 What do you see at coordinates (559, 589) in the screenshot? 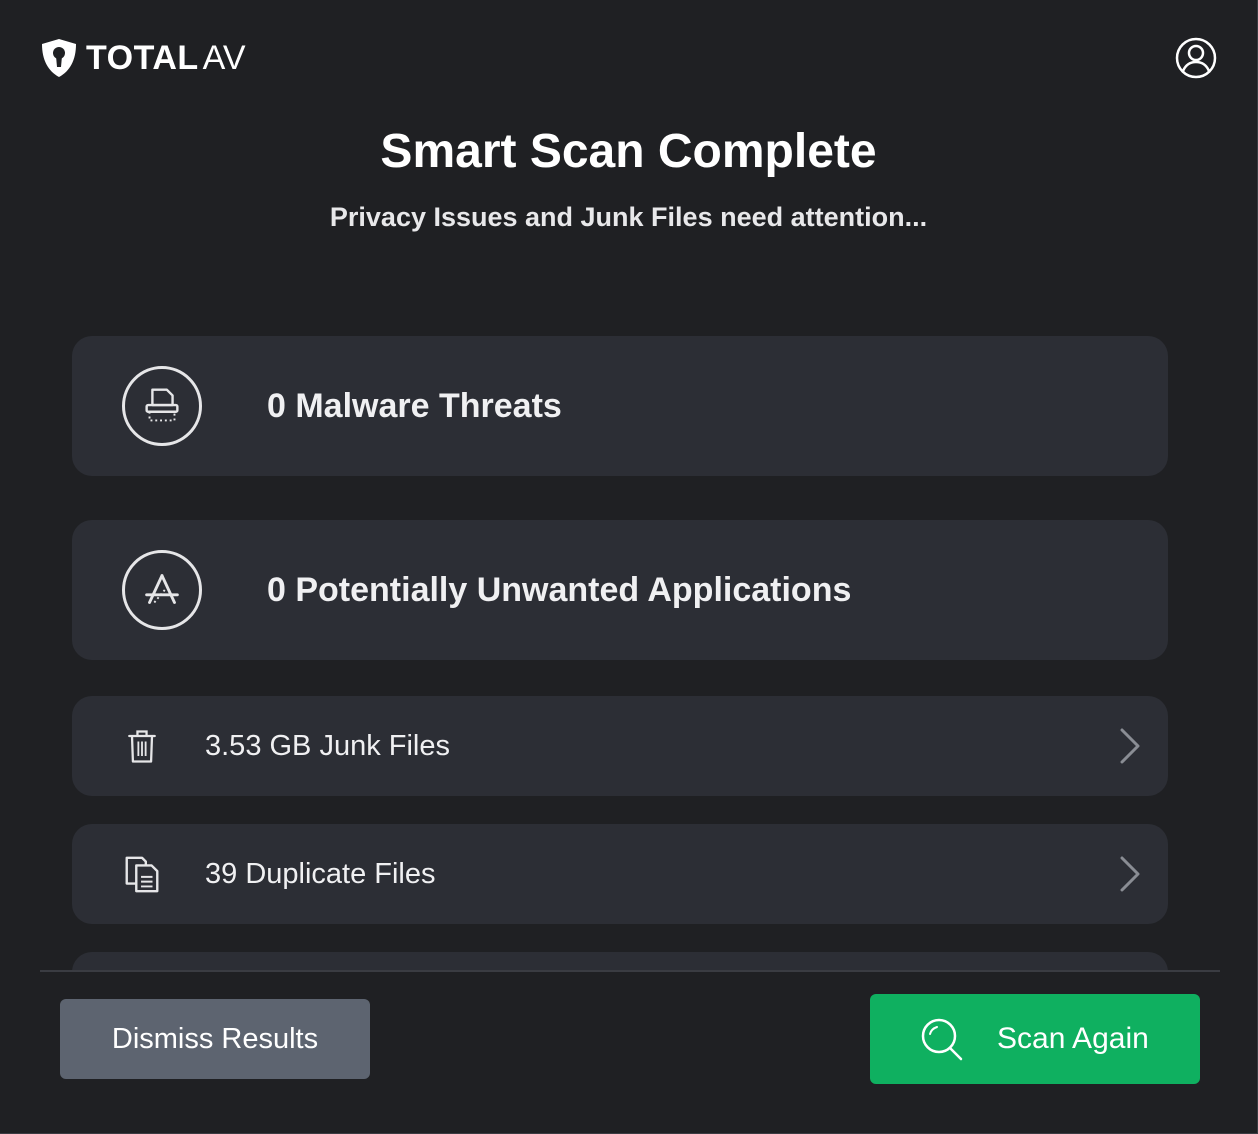
I see `pua-label: 0 Potentially Unwanted Applications` at bounding box center [559, 589].